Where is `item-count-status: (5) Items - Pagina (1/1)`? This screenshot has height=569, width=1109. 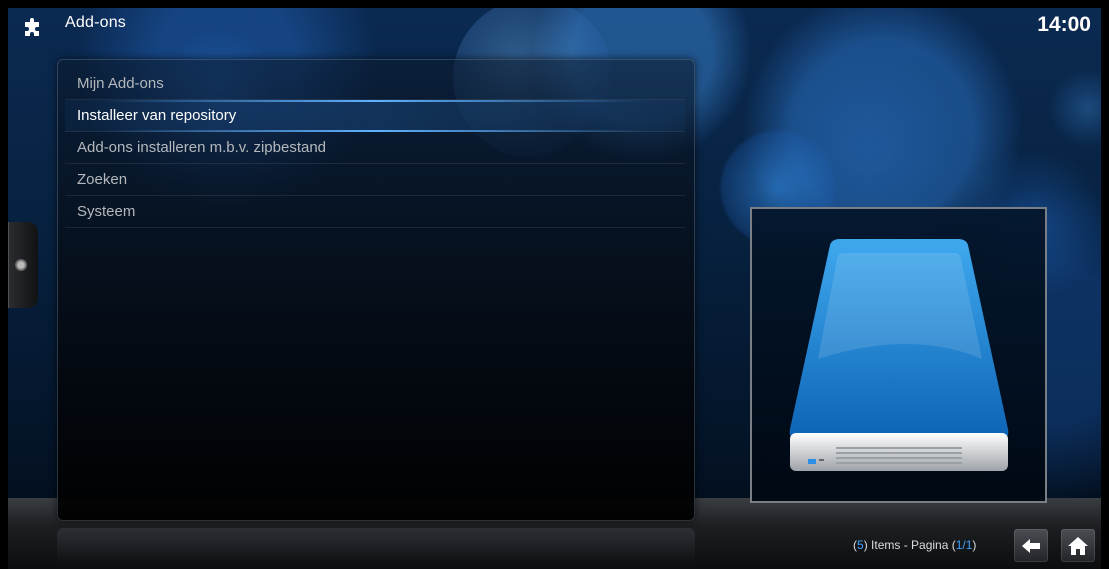 item-count-status: (5) Items - Pagina (1/1) is located at coordinates (914, 545).